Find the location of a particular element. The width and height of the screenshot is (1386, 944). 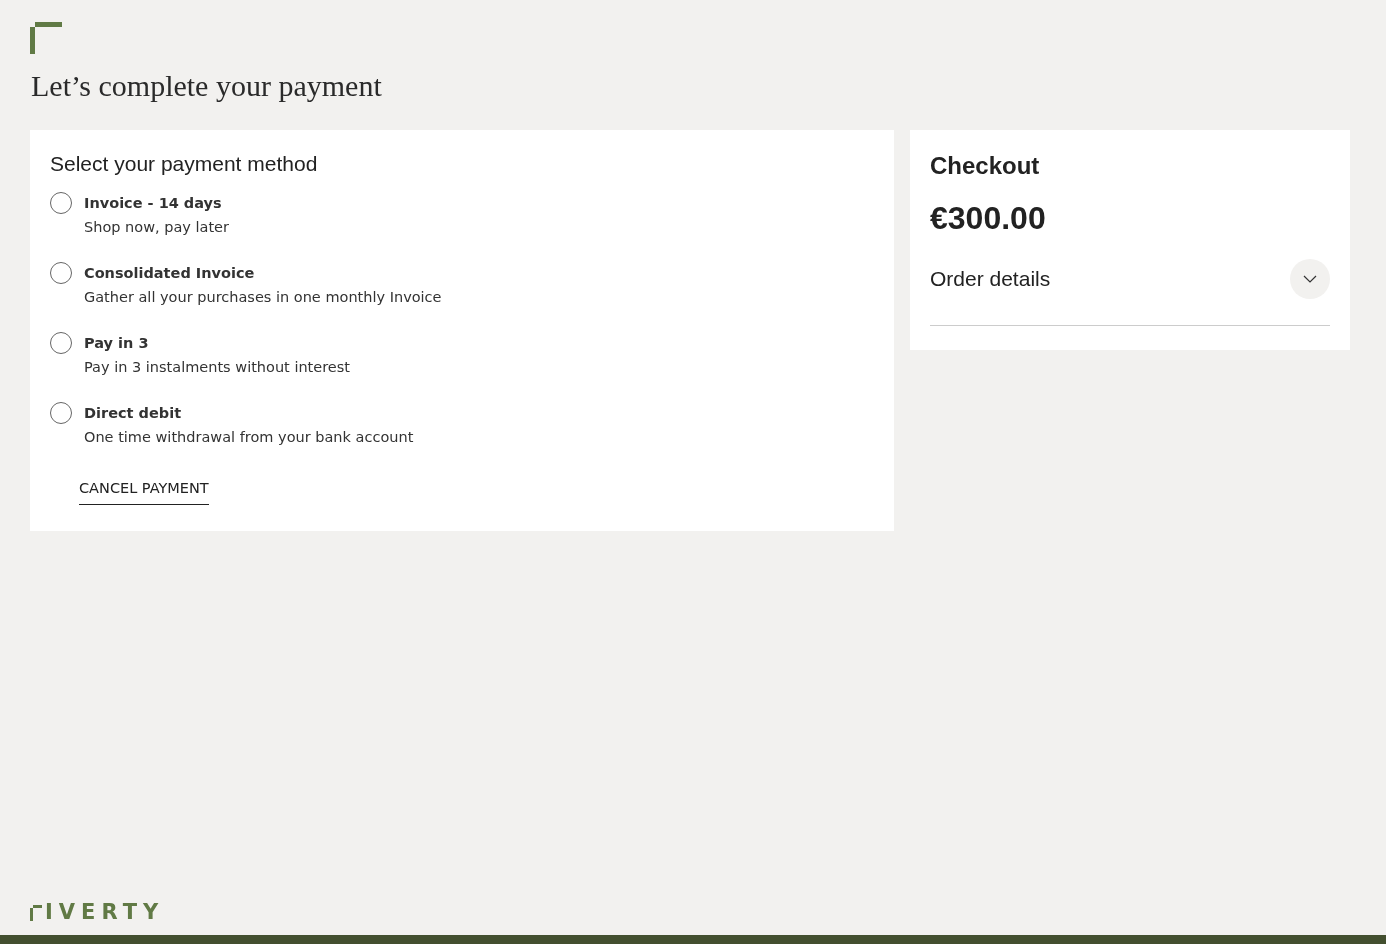

order-details-label: Order details is located at coordinates (990, 279).